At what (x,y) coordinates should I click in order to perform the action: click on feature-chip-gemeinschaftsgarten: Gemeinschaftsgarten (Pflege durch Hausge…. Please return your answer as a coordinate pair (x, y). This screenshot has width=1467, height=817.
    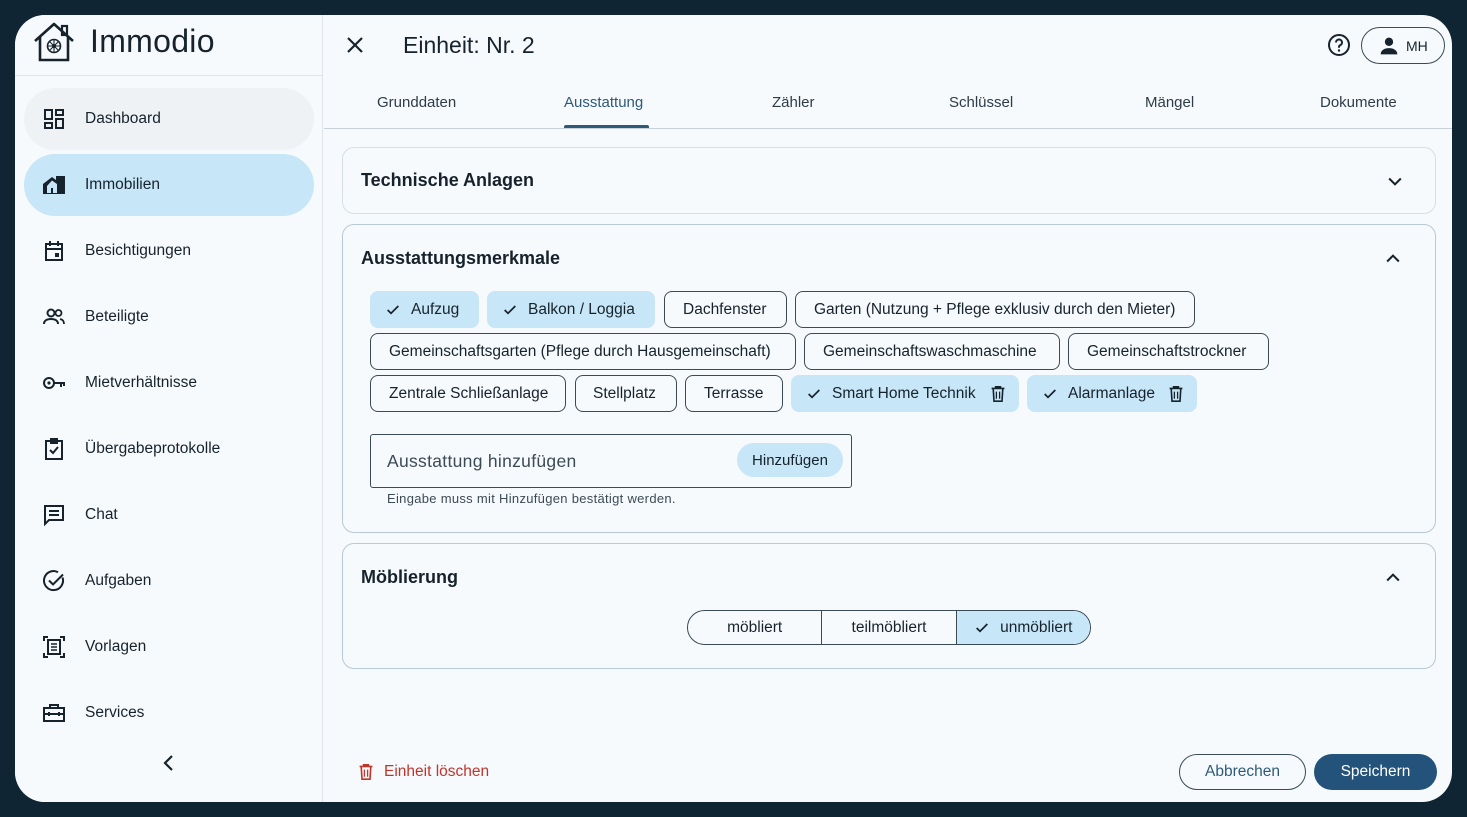
    Looking at the image, I should click on (583, 351).